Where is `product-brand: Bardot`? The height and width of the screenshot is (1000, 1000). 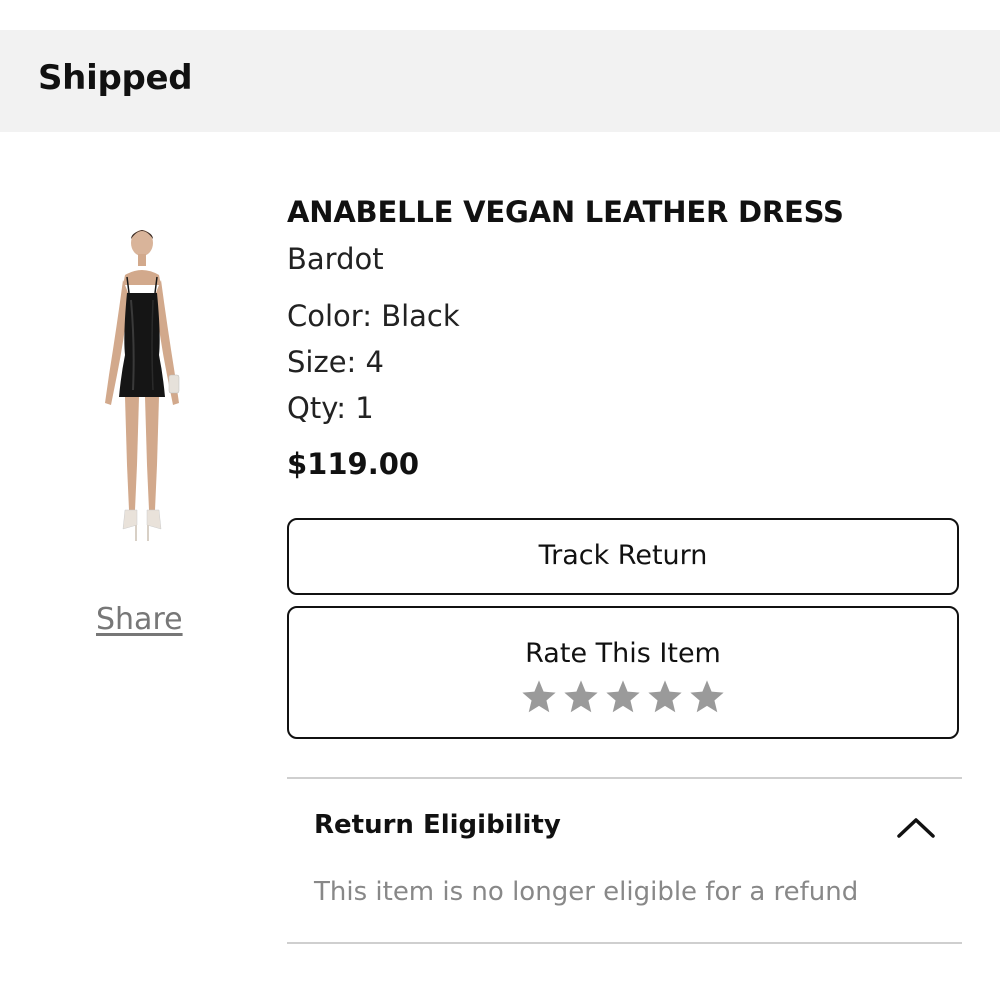
product-brand: Bardot is located at coordinates (335, 259).